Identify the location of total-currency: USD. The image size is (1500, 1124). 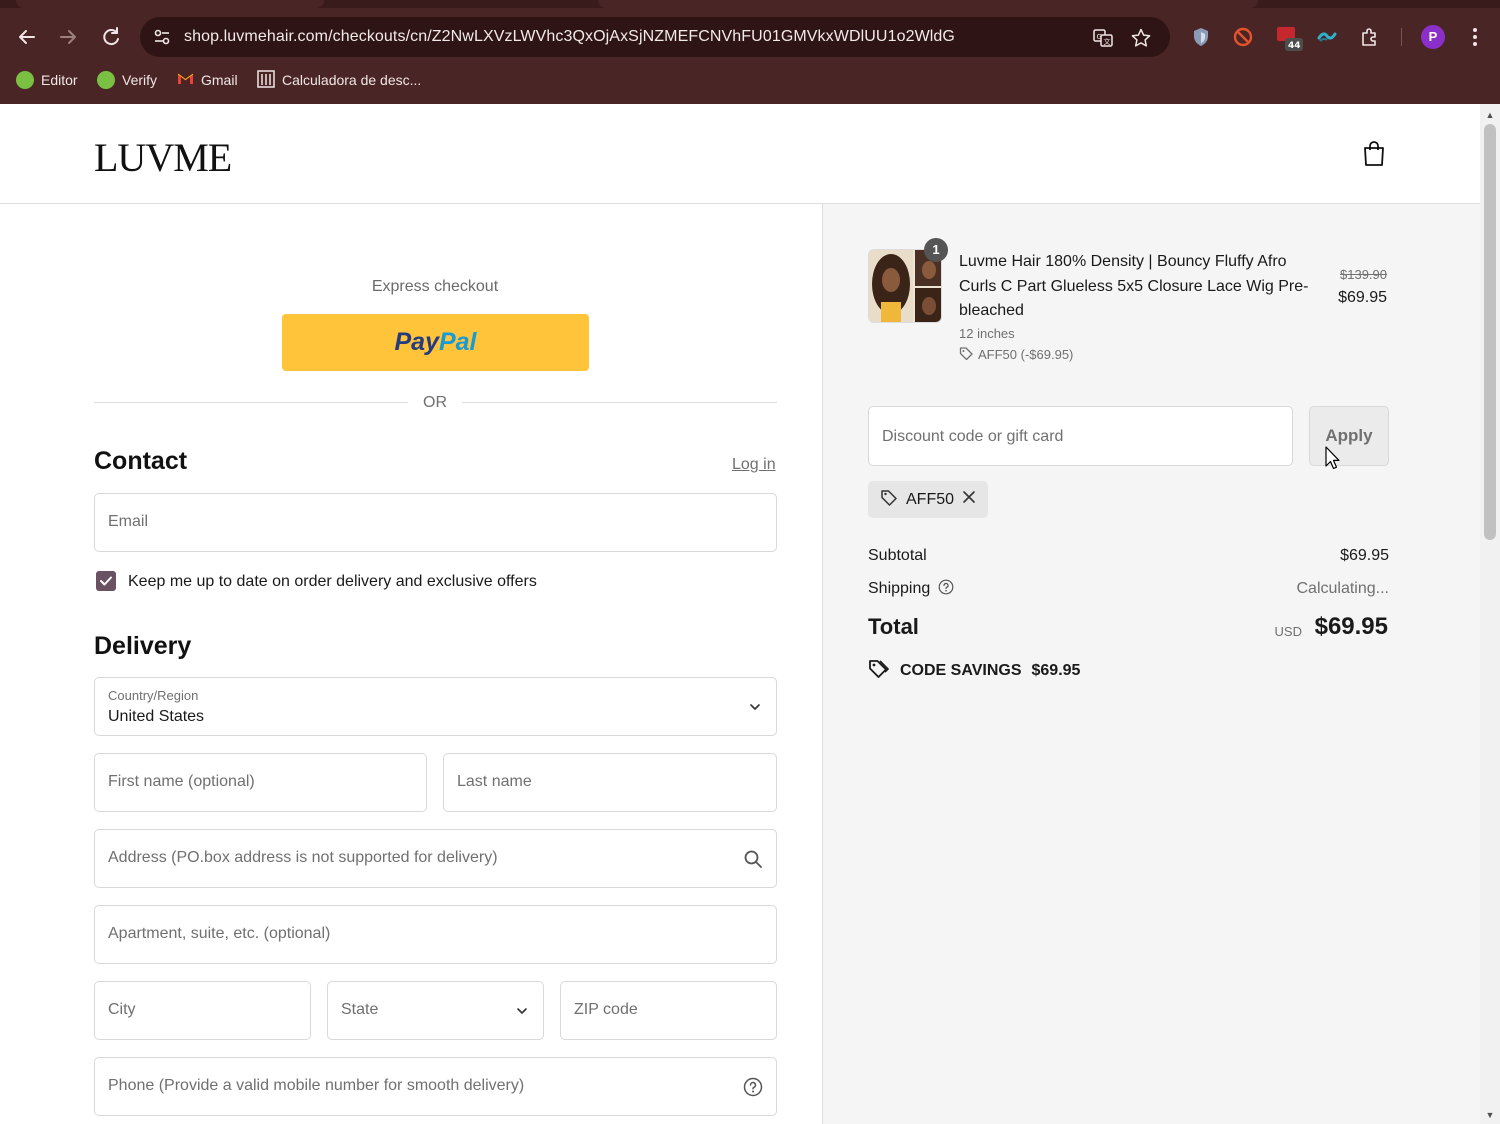
(1288, 631).